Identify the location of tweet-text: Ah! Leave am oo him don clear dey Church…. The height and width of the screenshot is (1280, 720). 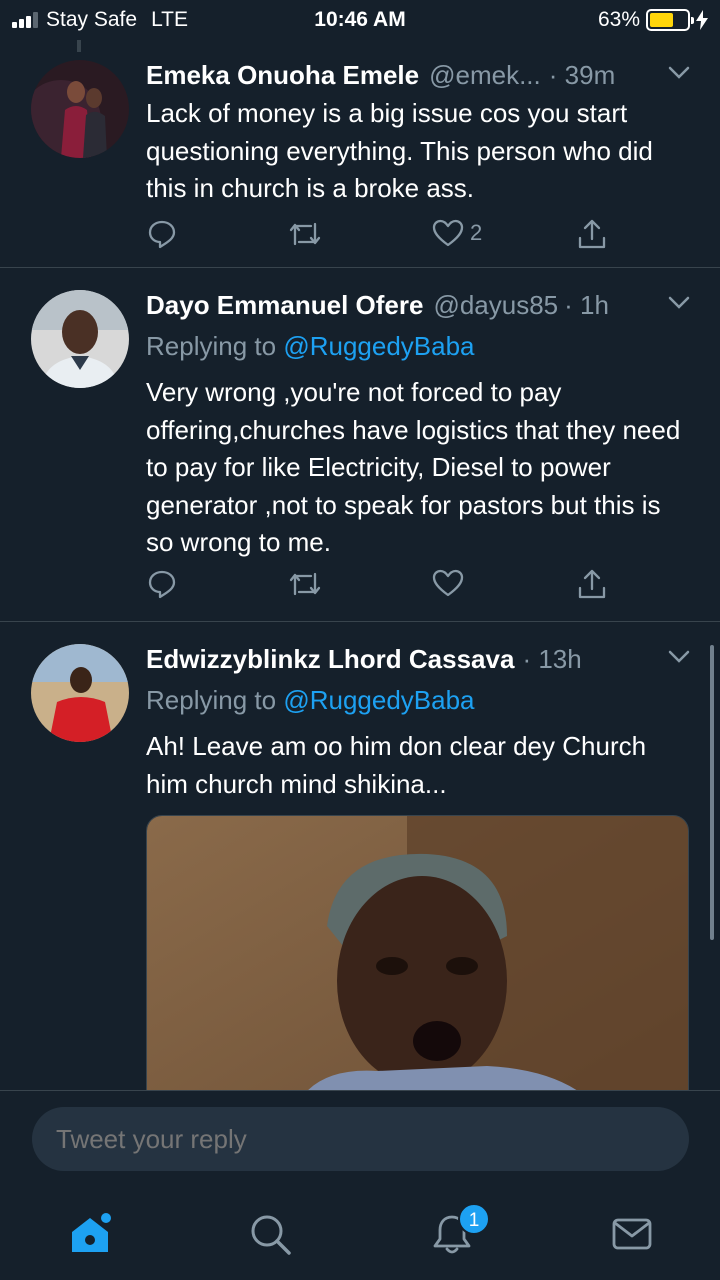
(396, 765).